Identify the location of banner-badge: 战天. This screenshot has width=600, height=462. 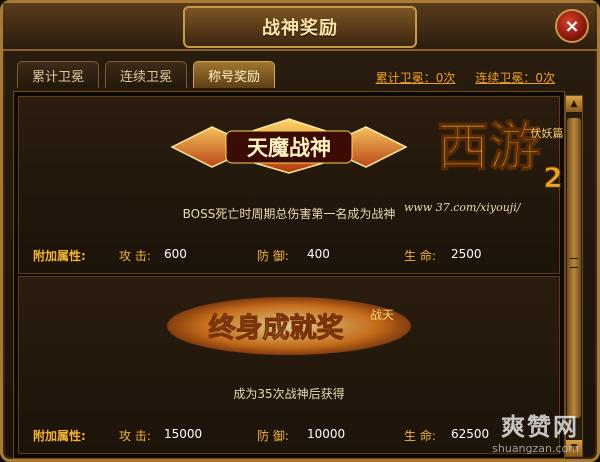
(382, 315).